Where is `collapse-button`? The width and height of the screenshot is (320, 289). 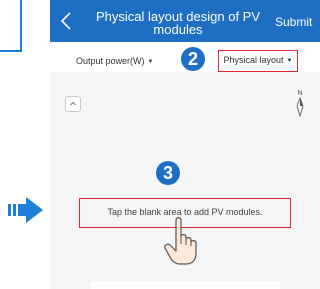
collapse-button is located at coordinates (73, 104).